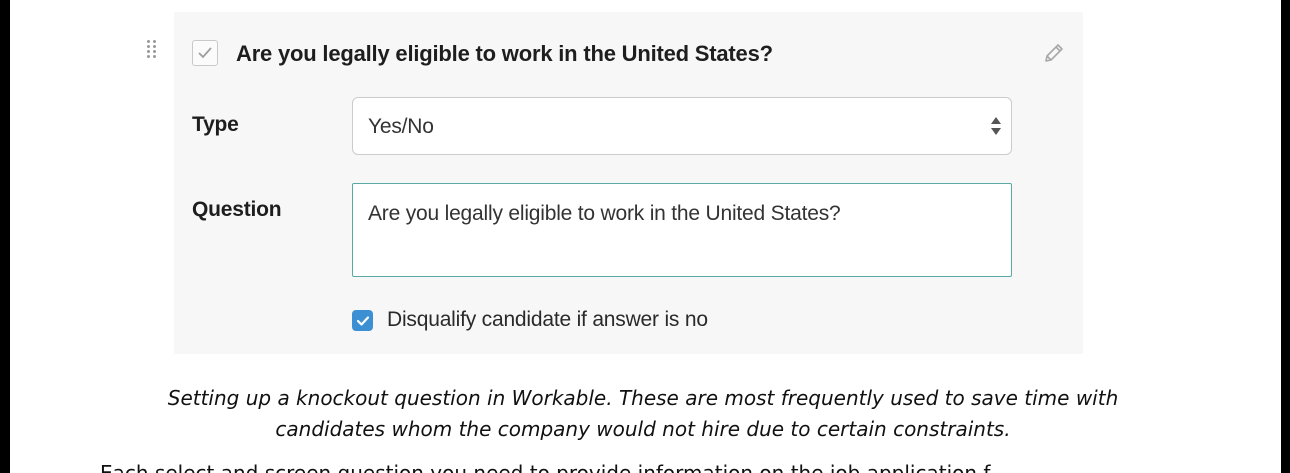  I want to click on disqualify-checkbox, so click(362, 320).